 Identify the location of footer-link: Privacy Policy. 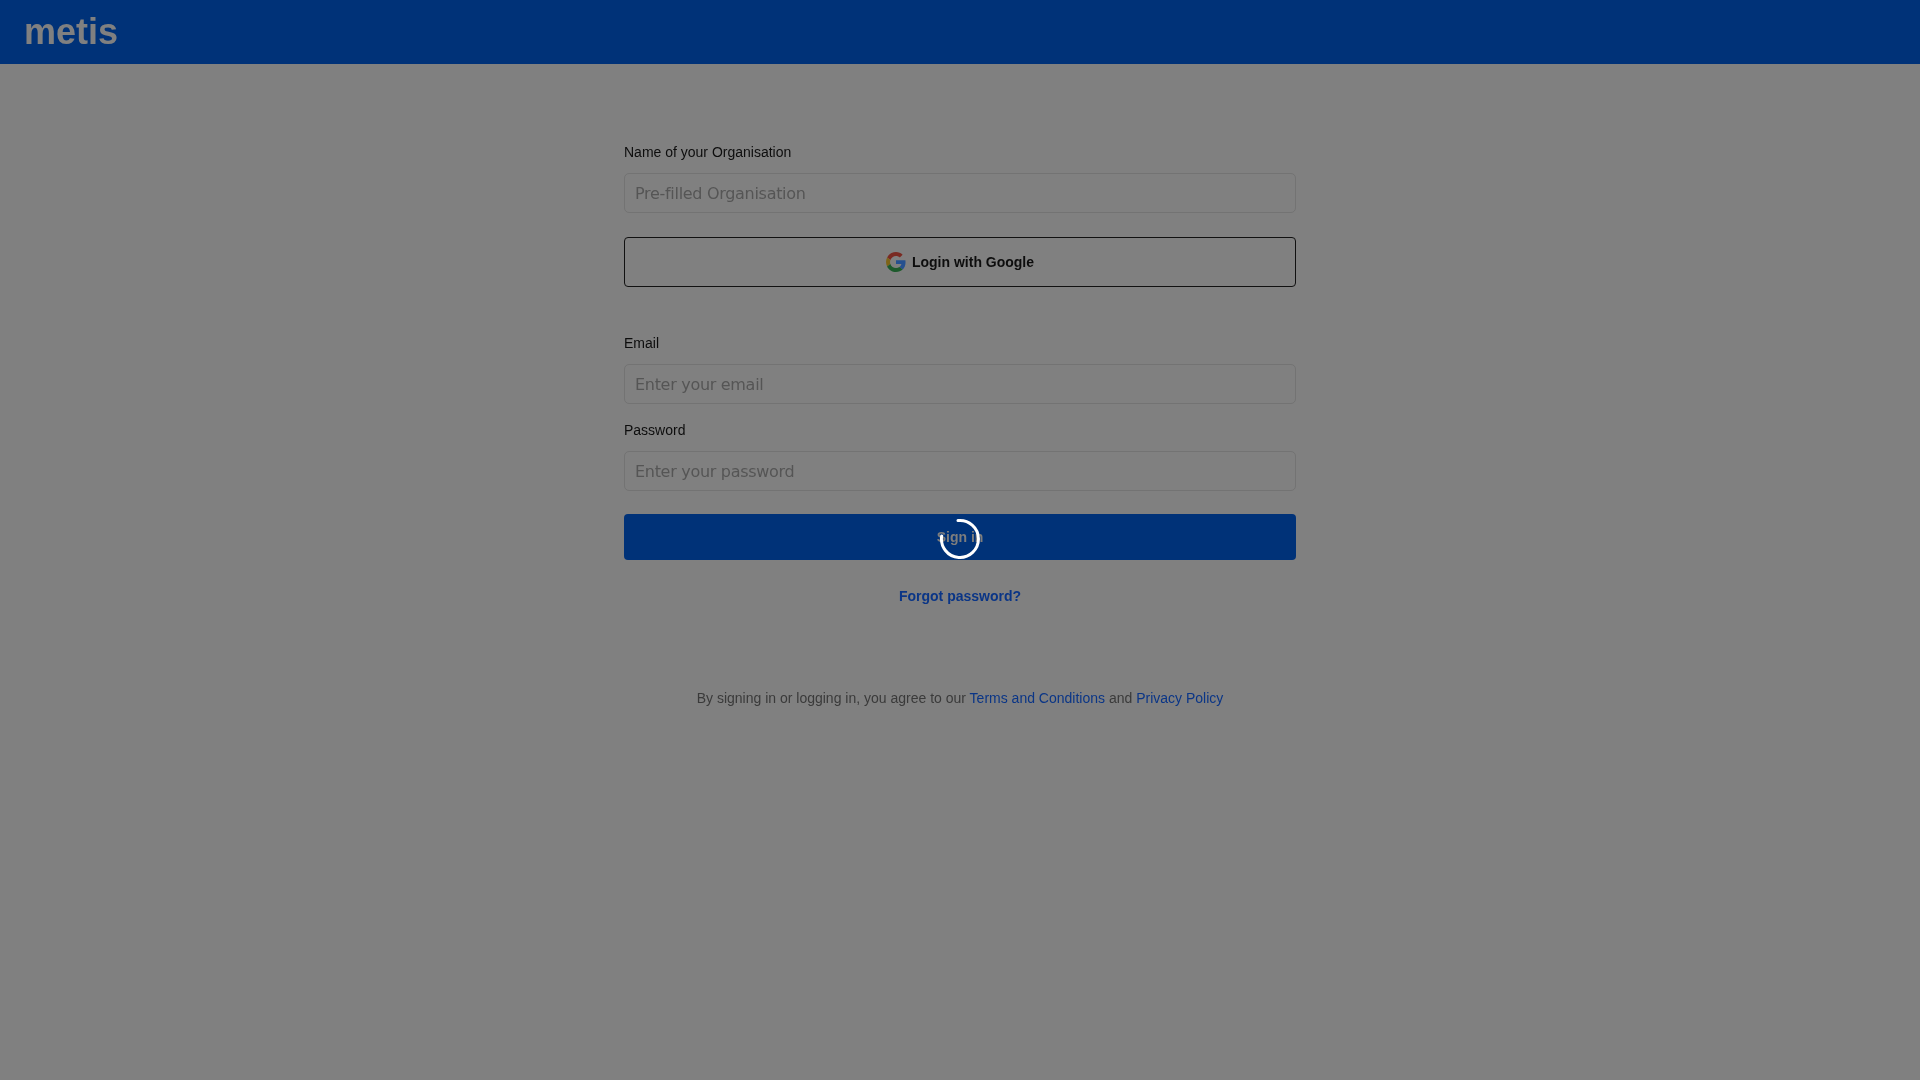
(1180, 698).